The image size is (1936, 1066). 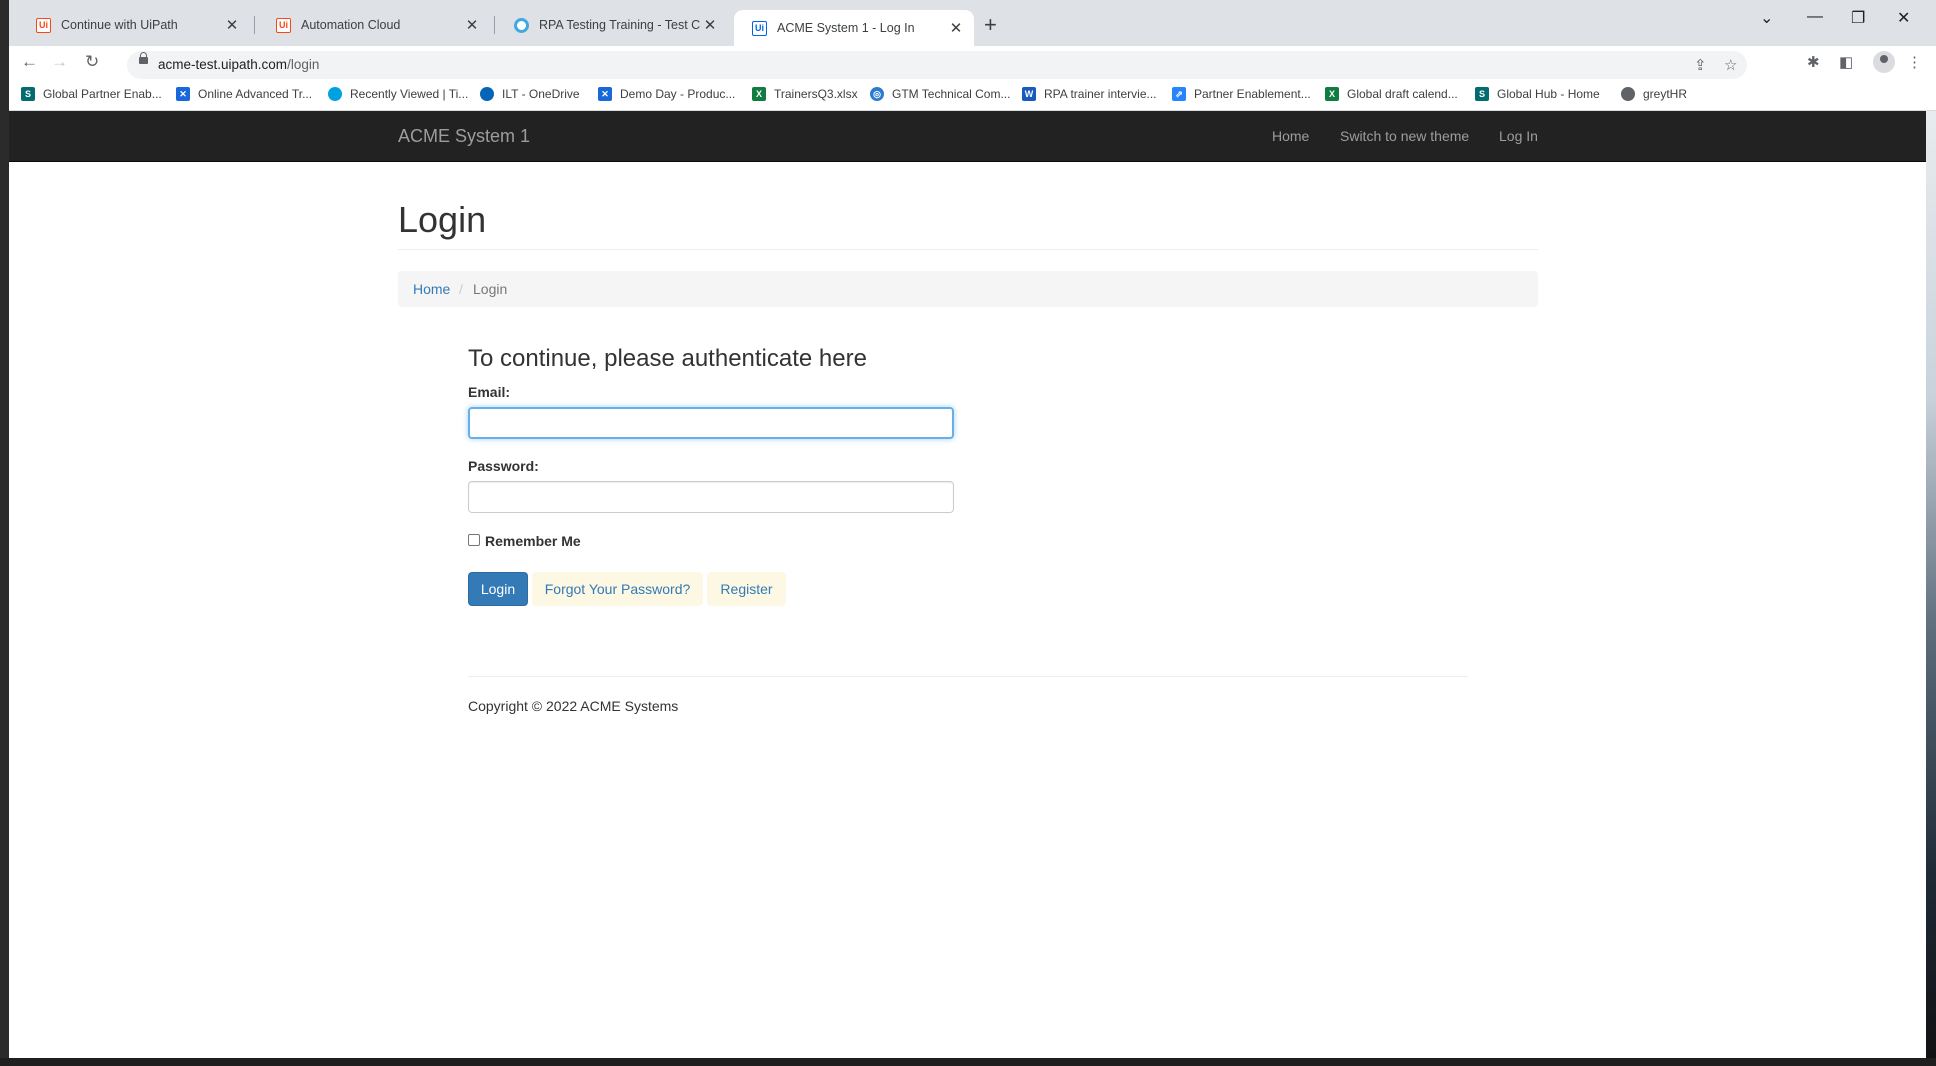 What do you see at coordinates (335, 94) in the screenshot?
I see `salesforce-icon` at bounding box center [335, 94].